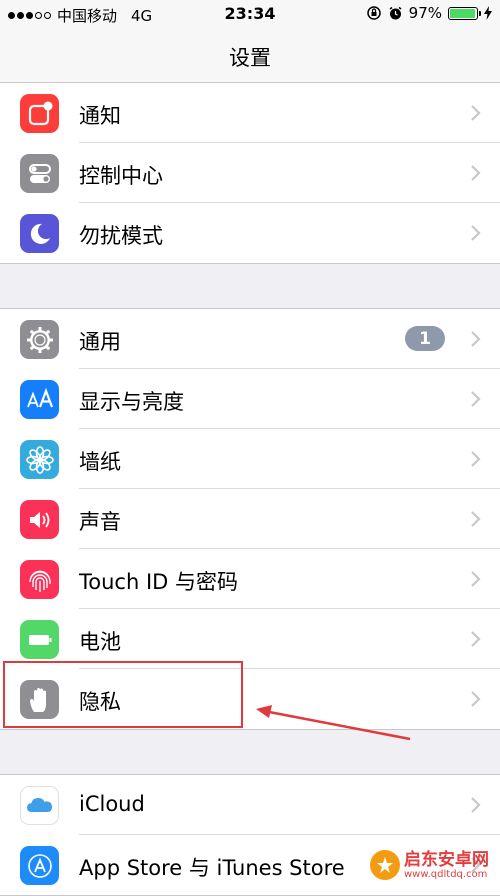 The image size is (500, 896). Describe the element at coordinates (121, 176) in the screenshot. I see `row-label: 控制中心` at that location.